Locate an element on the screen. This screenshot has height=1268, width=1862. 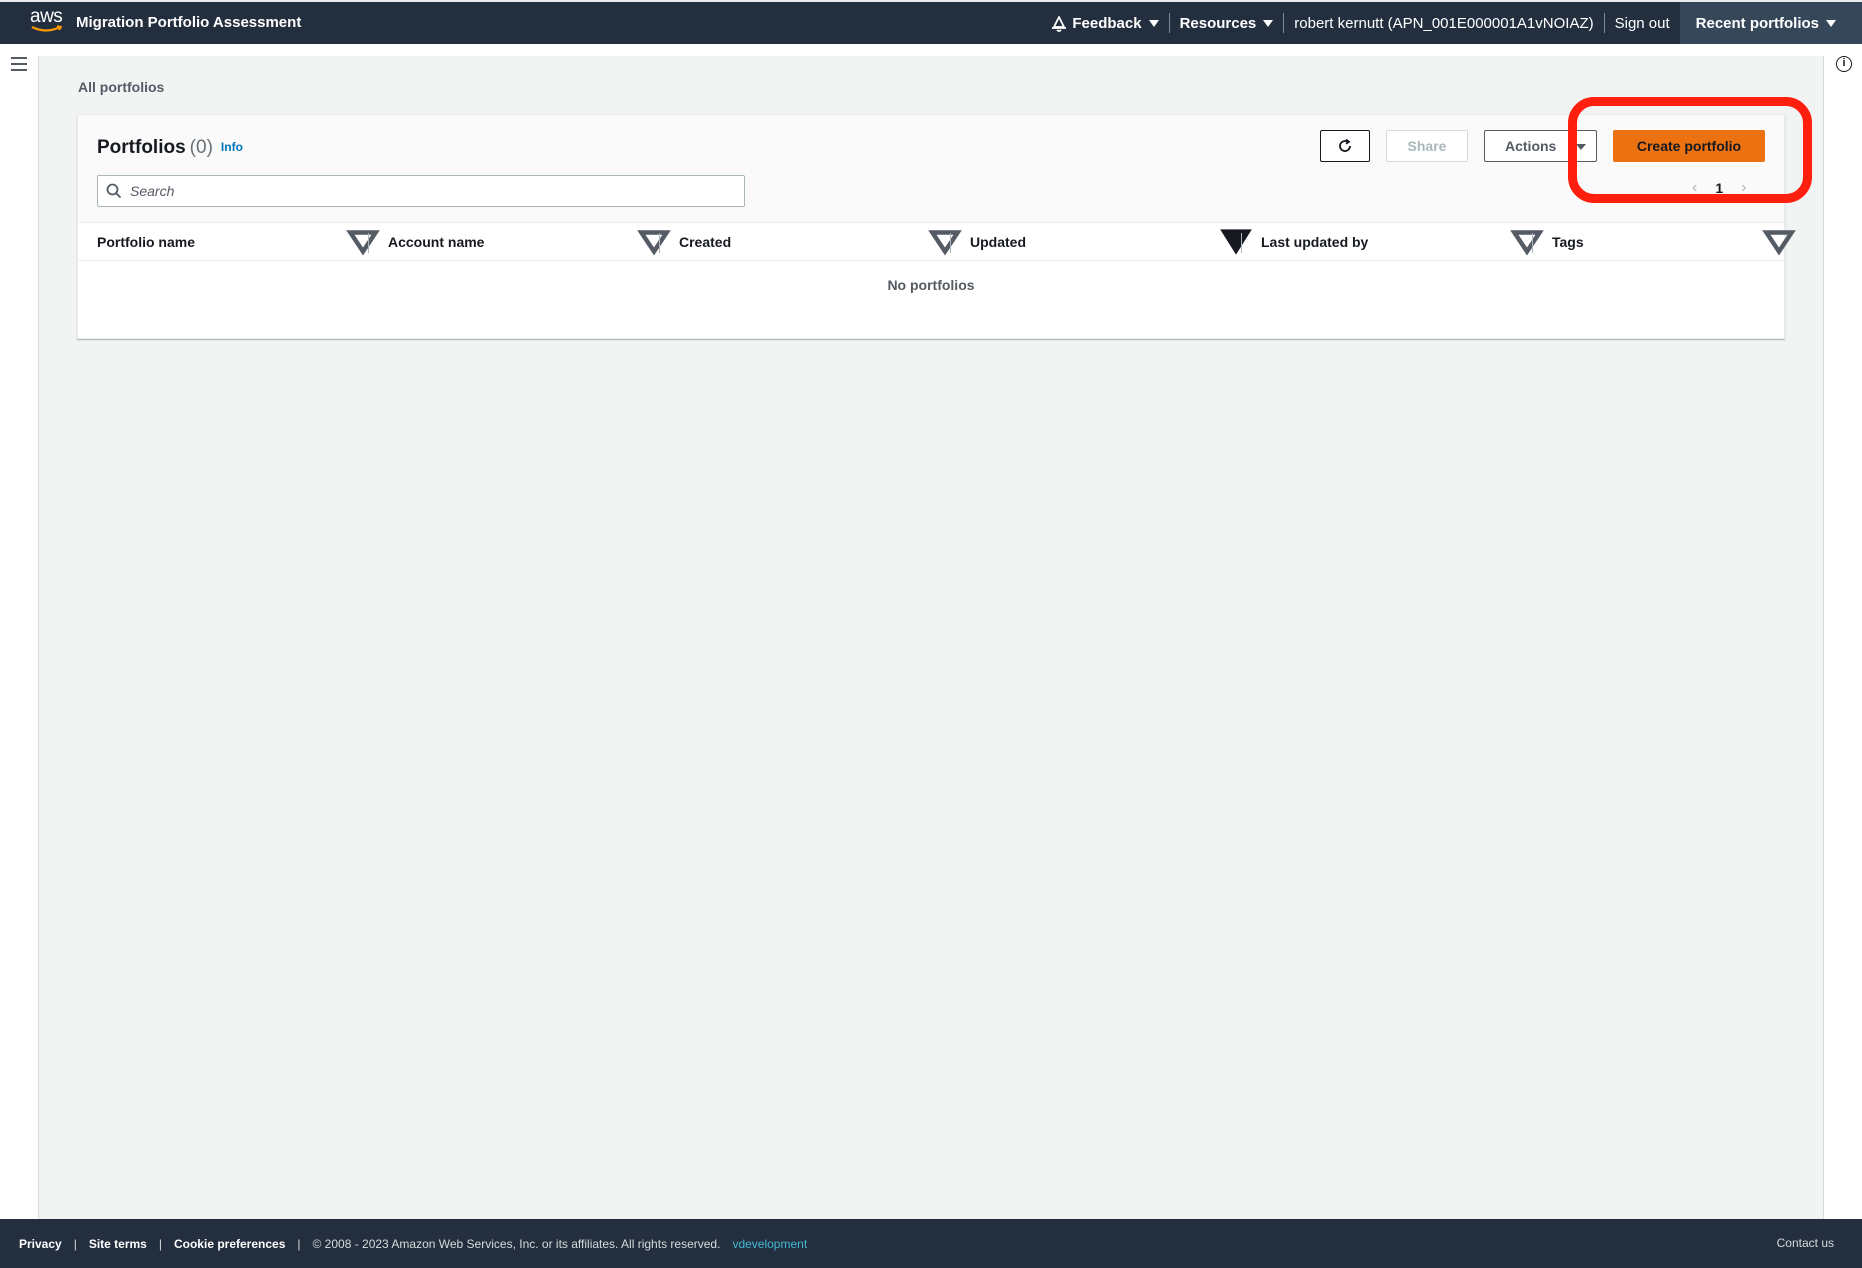
portfolio-count: (0) is located at coordinates (201, 147).